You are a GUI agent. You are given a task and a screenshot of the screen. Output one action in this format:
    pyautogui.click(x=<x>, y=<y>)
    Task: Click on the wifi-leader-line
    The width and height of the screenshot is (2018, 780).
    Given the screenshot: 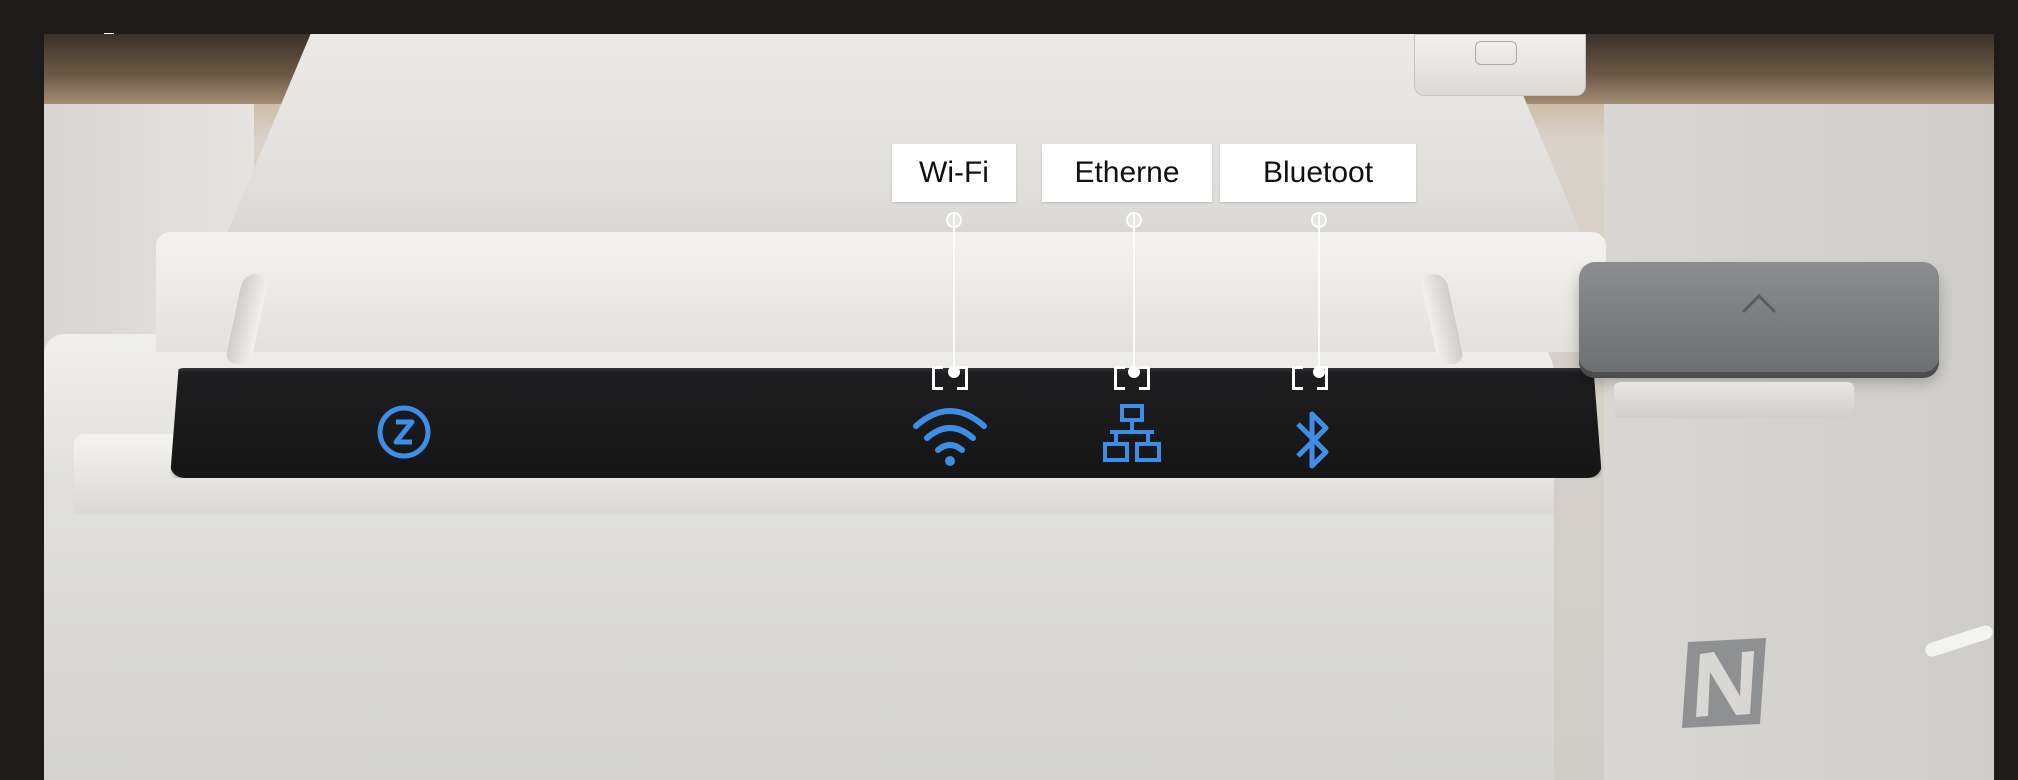 What is the action you would take?
    pyautogui.click(x=954, y=295)
    